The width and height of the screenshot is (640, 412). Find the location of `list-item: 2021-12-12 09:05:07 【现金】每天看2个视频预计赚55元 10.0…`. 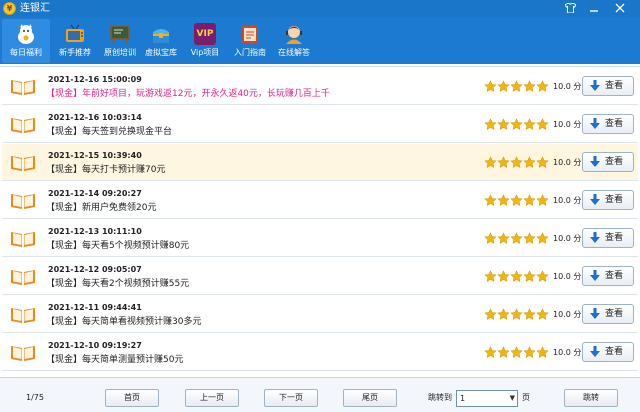

list-item: 2021-12-12 09:05:07 【现金】每天看2个视频预计赚55元 10.0… is located at coordinates (320, 276).